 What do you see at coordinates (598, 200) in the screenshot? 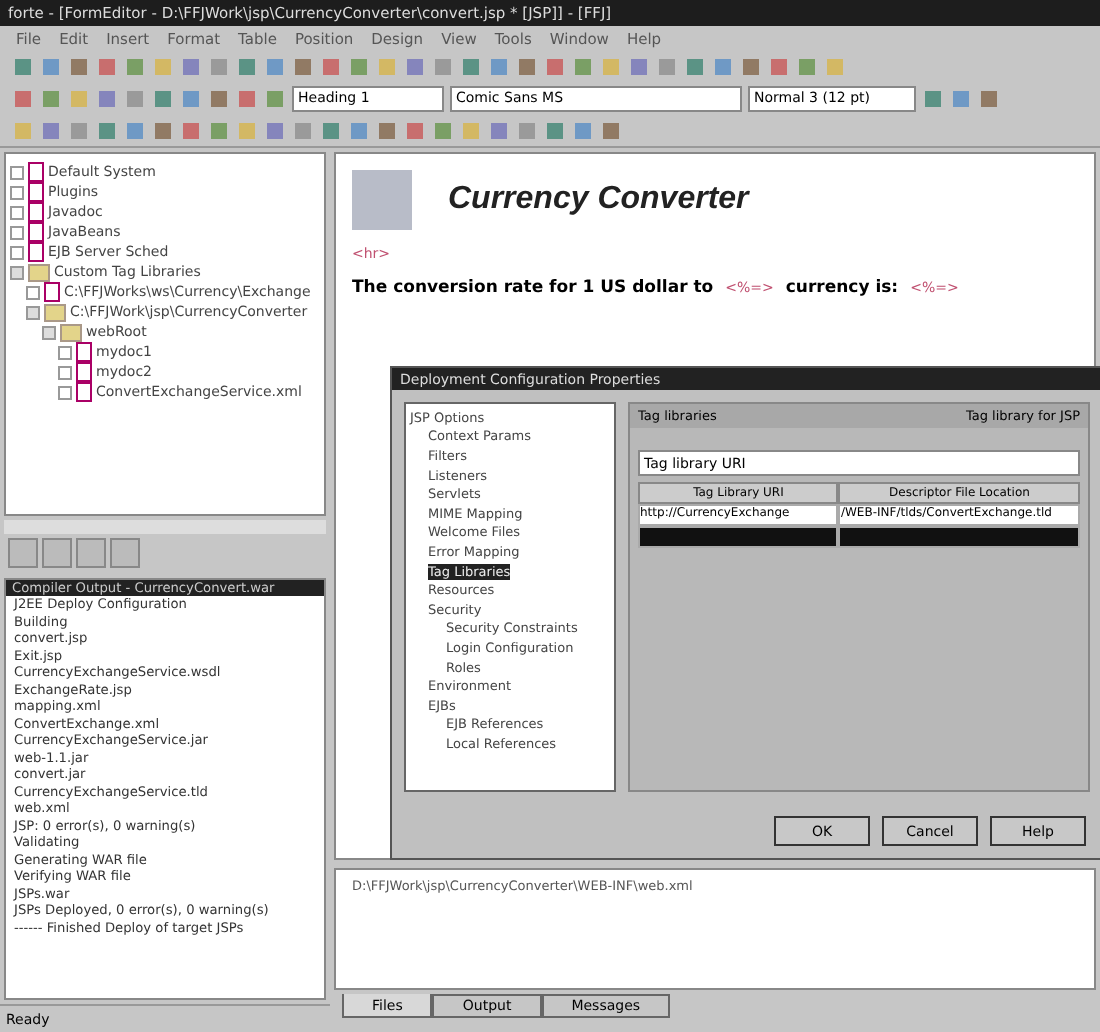
I see `page-heading: Currency Converter` at bounding box center [598, 200].